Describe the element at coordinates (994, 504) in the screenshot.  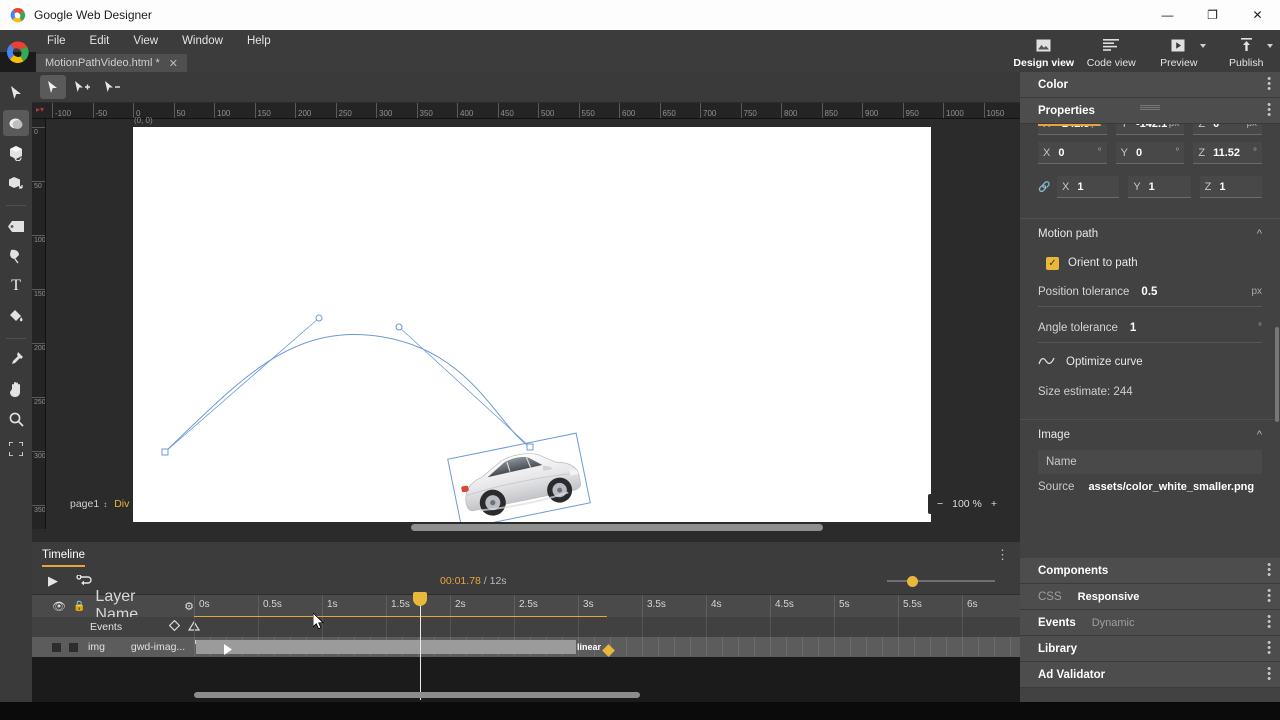
I see `zoom-in-button: +` at that location.